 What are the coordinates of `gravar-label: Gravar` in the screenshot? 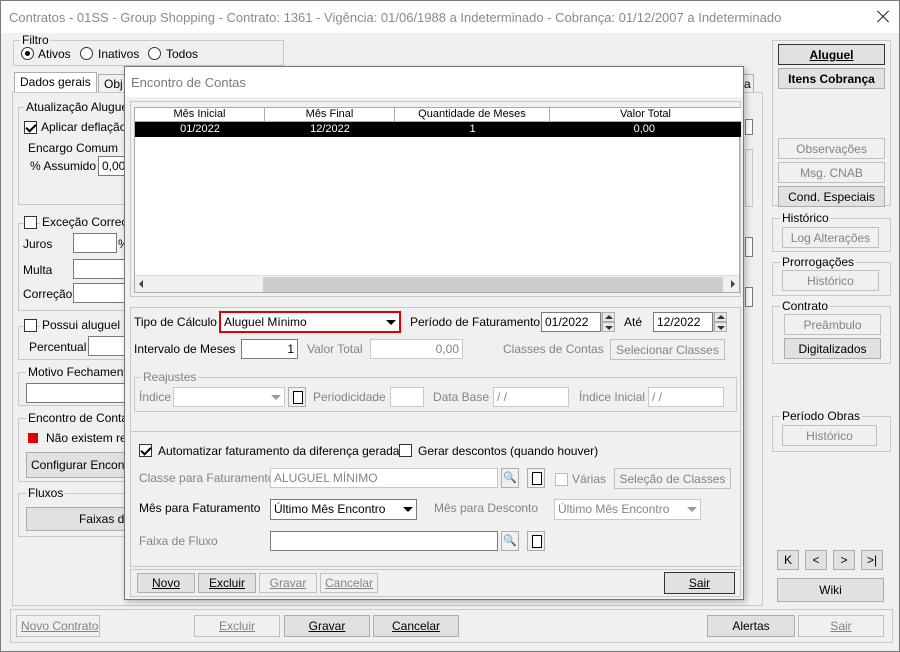 It's located at (327, 626).